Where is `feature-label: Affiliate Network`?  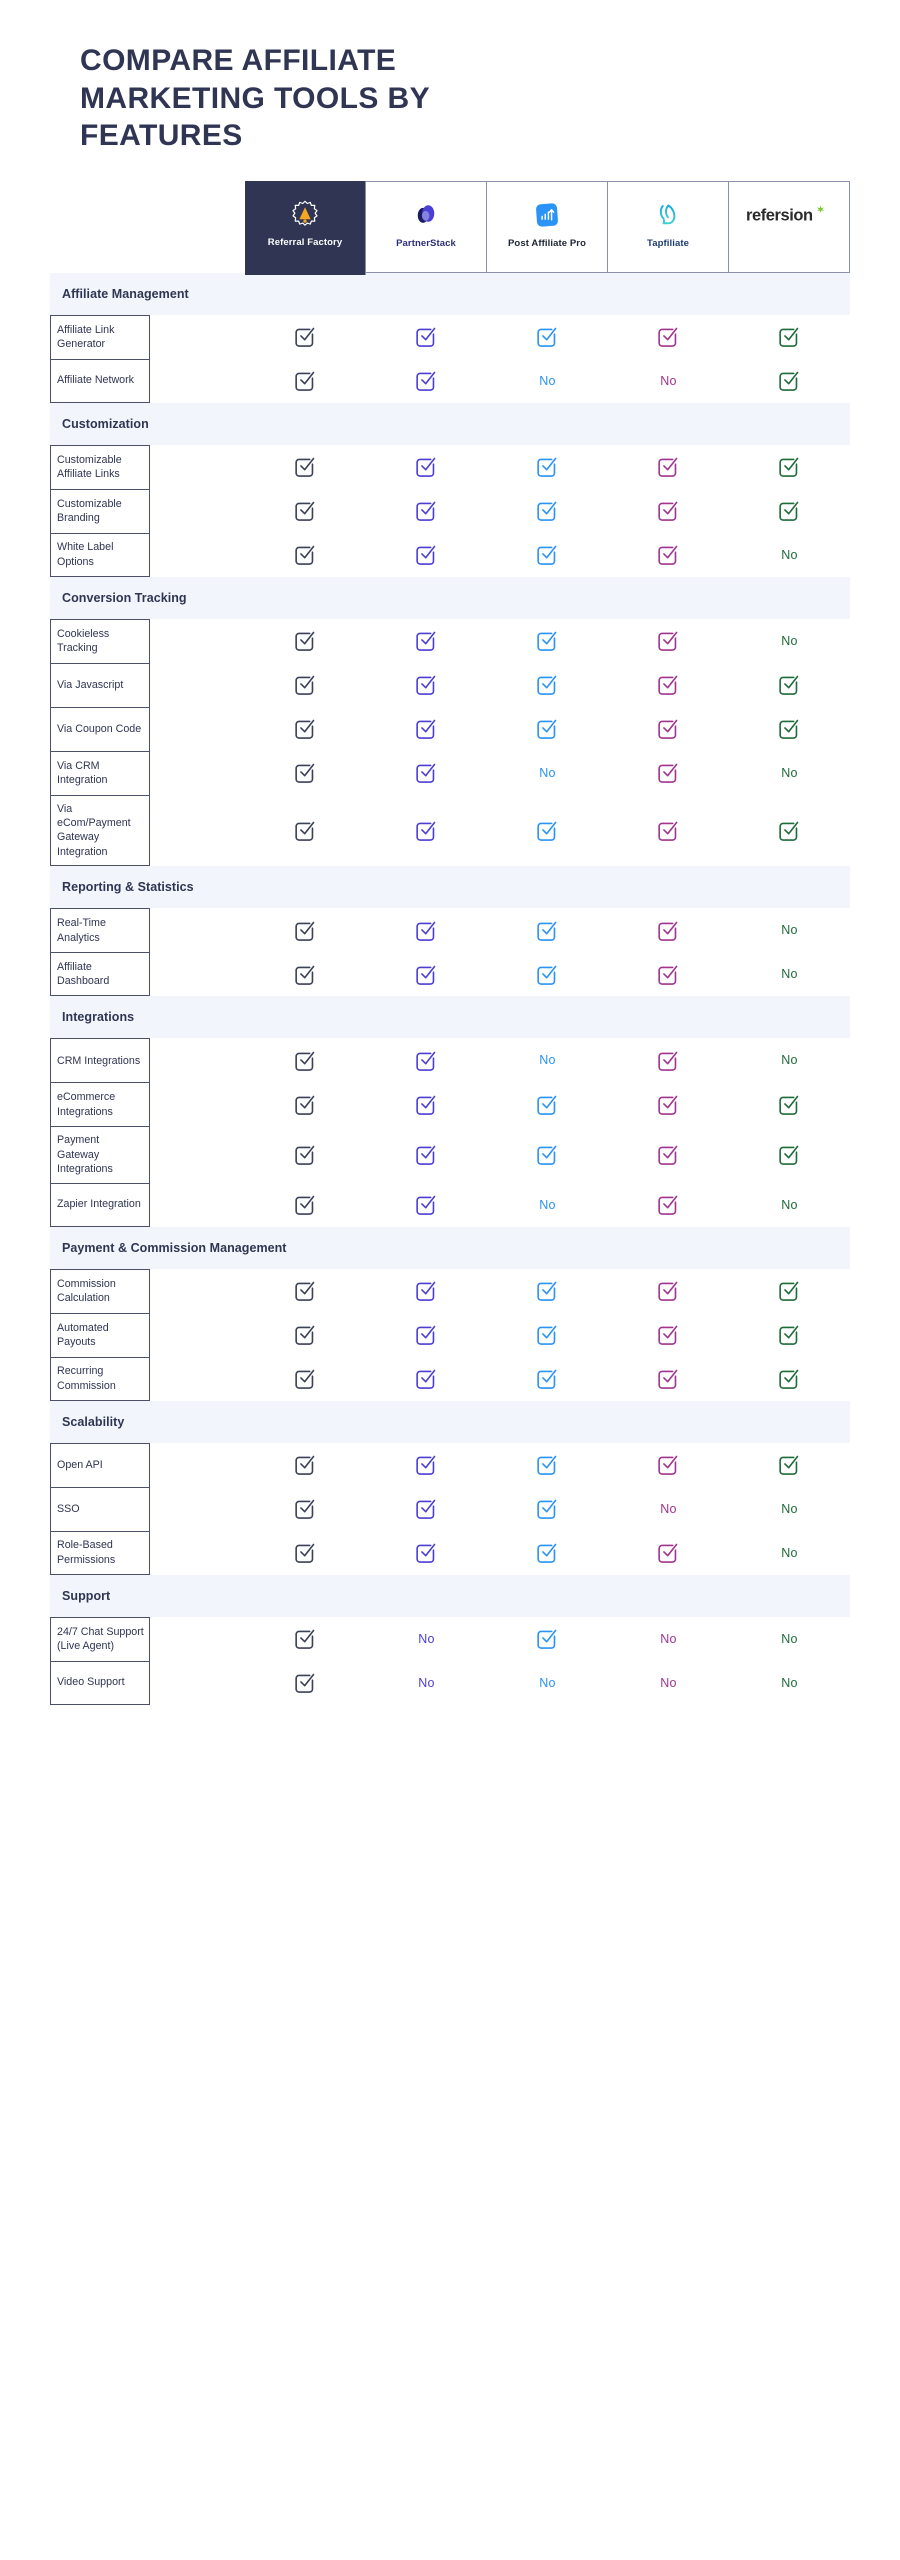
feature-label: Affiliate Network is located at coordinates (100, 380).